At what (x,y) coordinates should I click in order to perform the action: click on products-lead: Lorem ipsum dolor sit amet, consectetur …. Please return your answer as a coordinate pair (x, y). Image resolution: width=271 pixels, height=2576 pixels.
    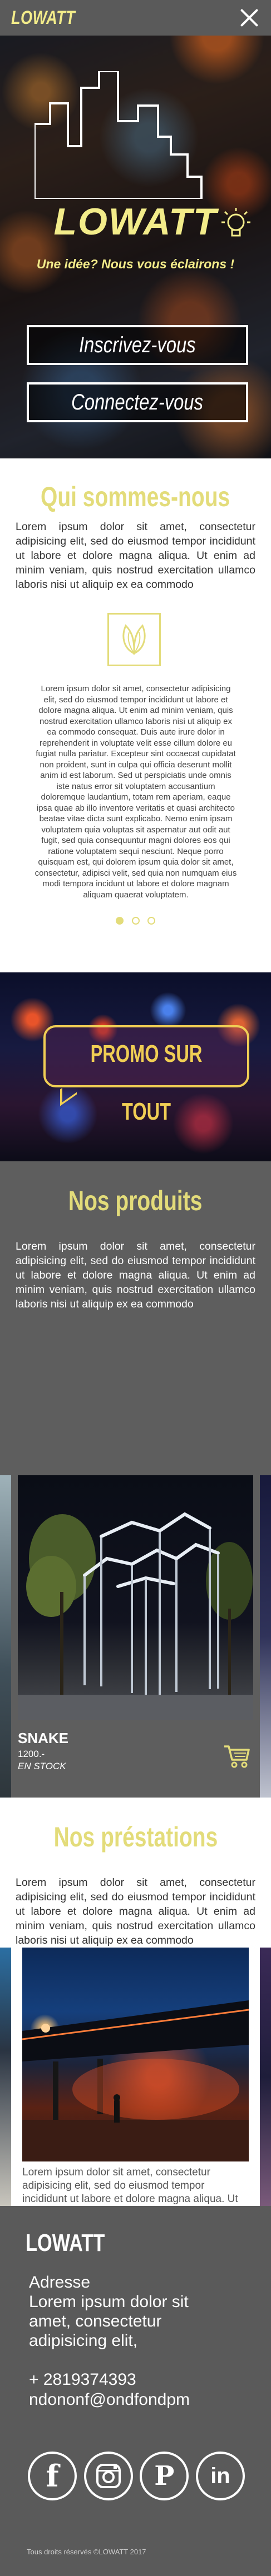
    Looking at the image, I should click on (135, 1275).